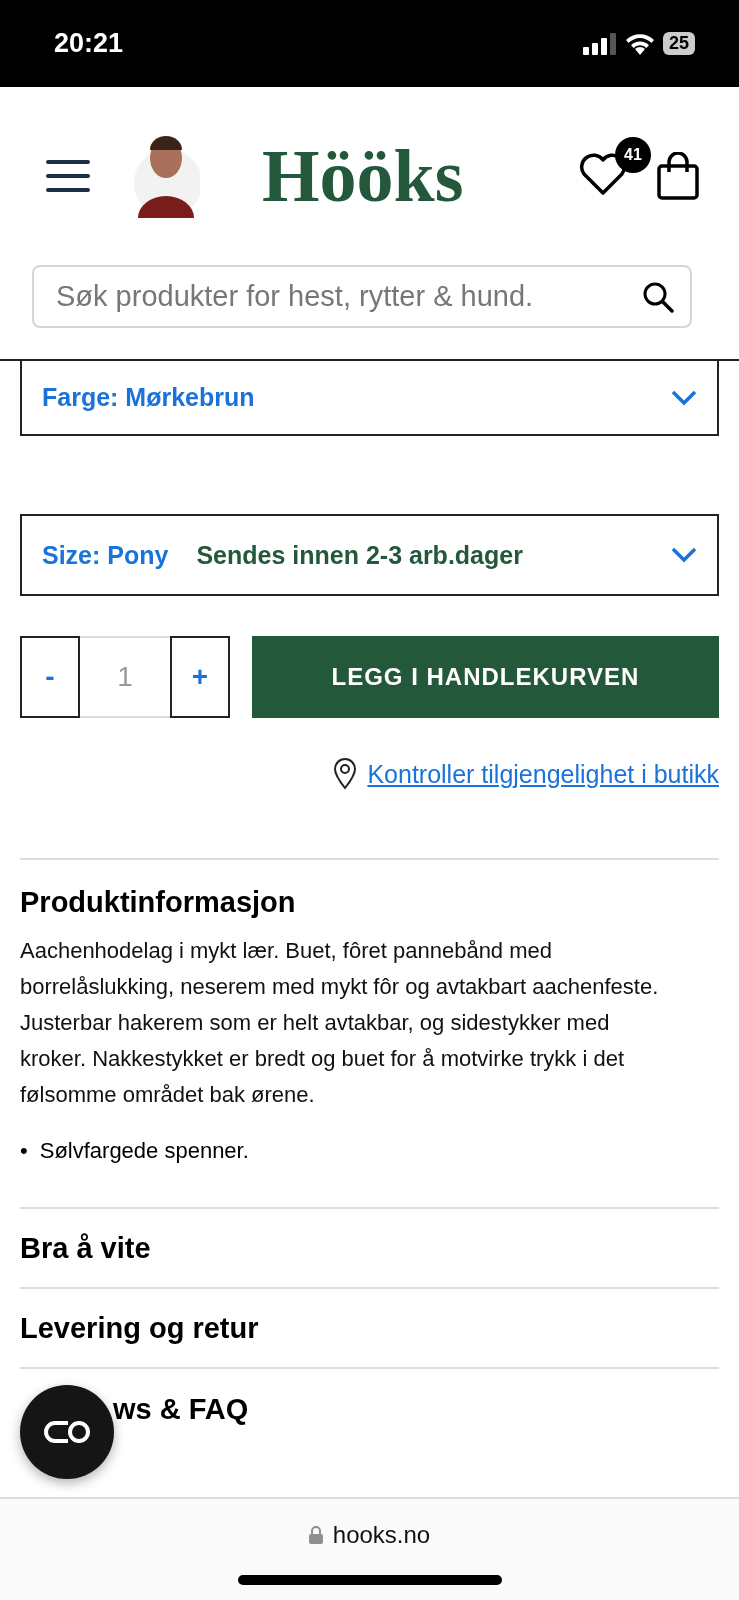 The width and height of the screenshot is (739, 1600). Describe the element at coordinates (485, 677) in the screenshot. I see `add-to-cart-button: LEGG I HANDLEKURVEN` at that location.